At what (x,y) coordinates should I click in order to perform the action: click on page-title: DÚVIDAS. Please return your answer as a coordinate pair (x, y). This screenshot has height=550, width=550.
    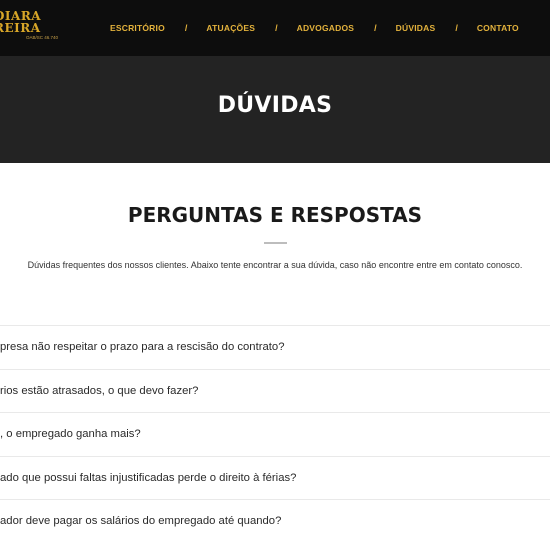
    Looking at the image, I should click on (275, 105).